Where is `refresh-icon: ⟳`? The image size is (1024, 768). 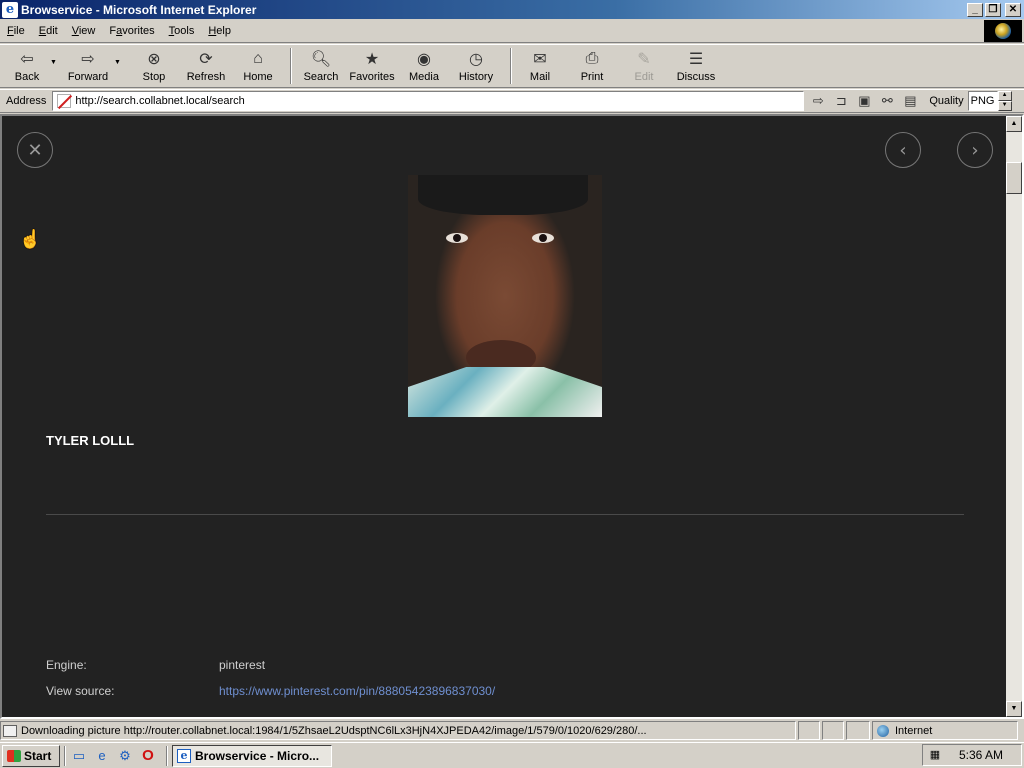 refresh-icon: ⟳ is located at coordinates (206, 59).